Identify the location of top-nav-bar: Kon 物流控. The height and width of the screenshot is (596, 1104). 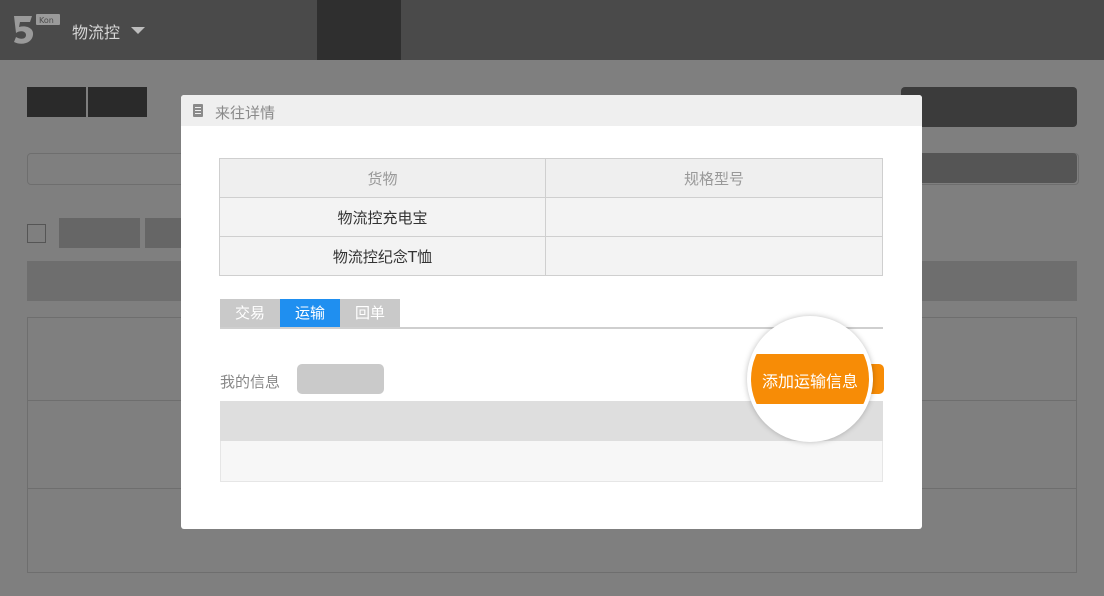
(552, 30).